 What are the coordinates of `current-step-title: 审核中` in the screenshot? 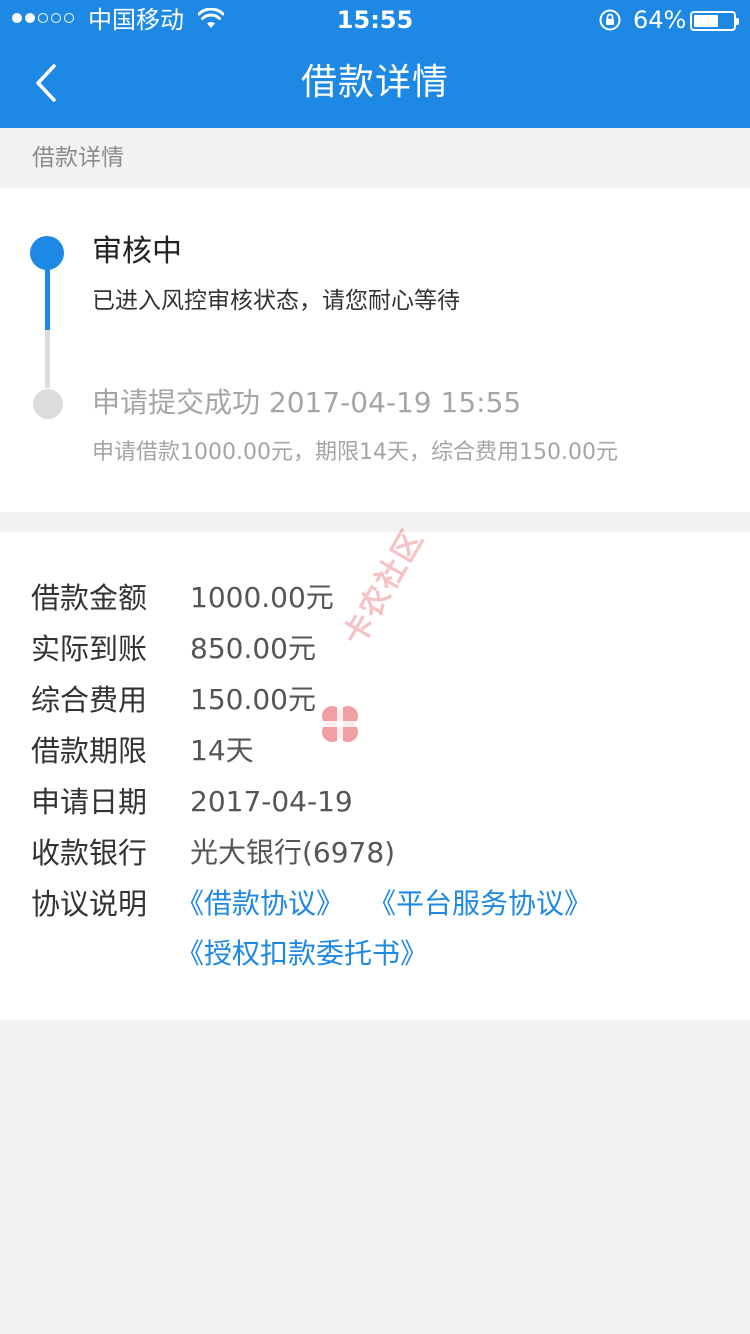 It's located at (137, 251).